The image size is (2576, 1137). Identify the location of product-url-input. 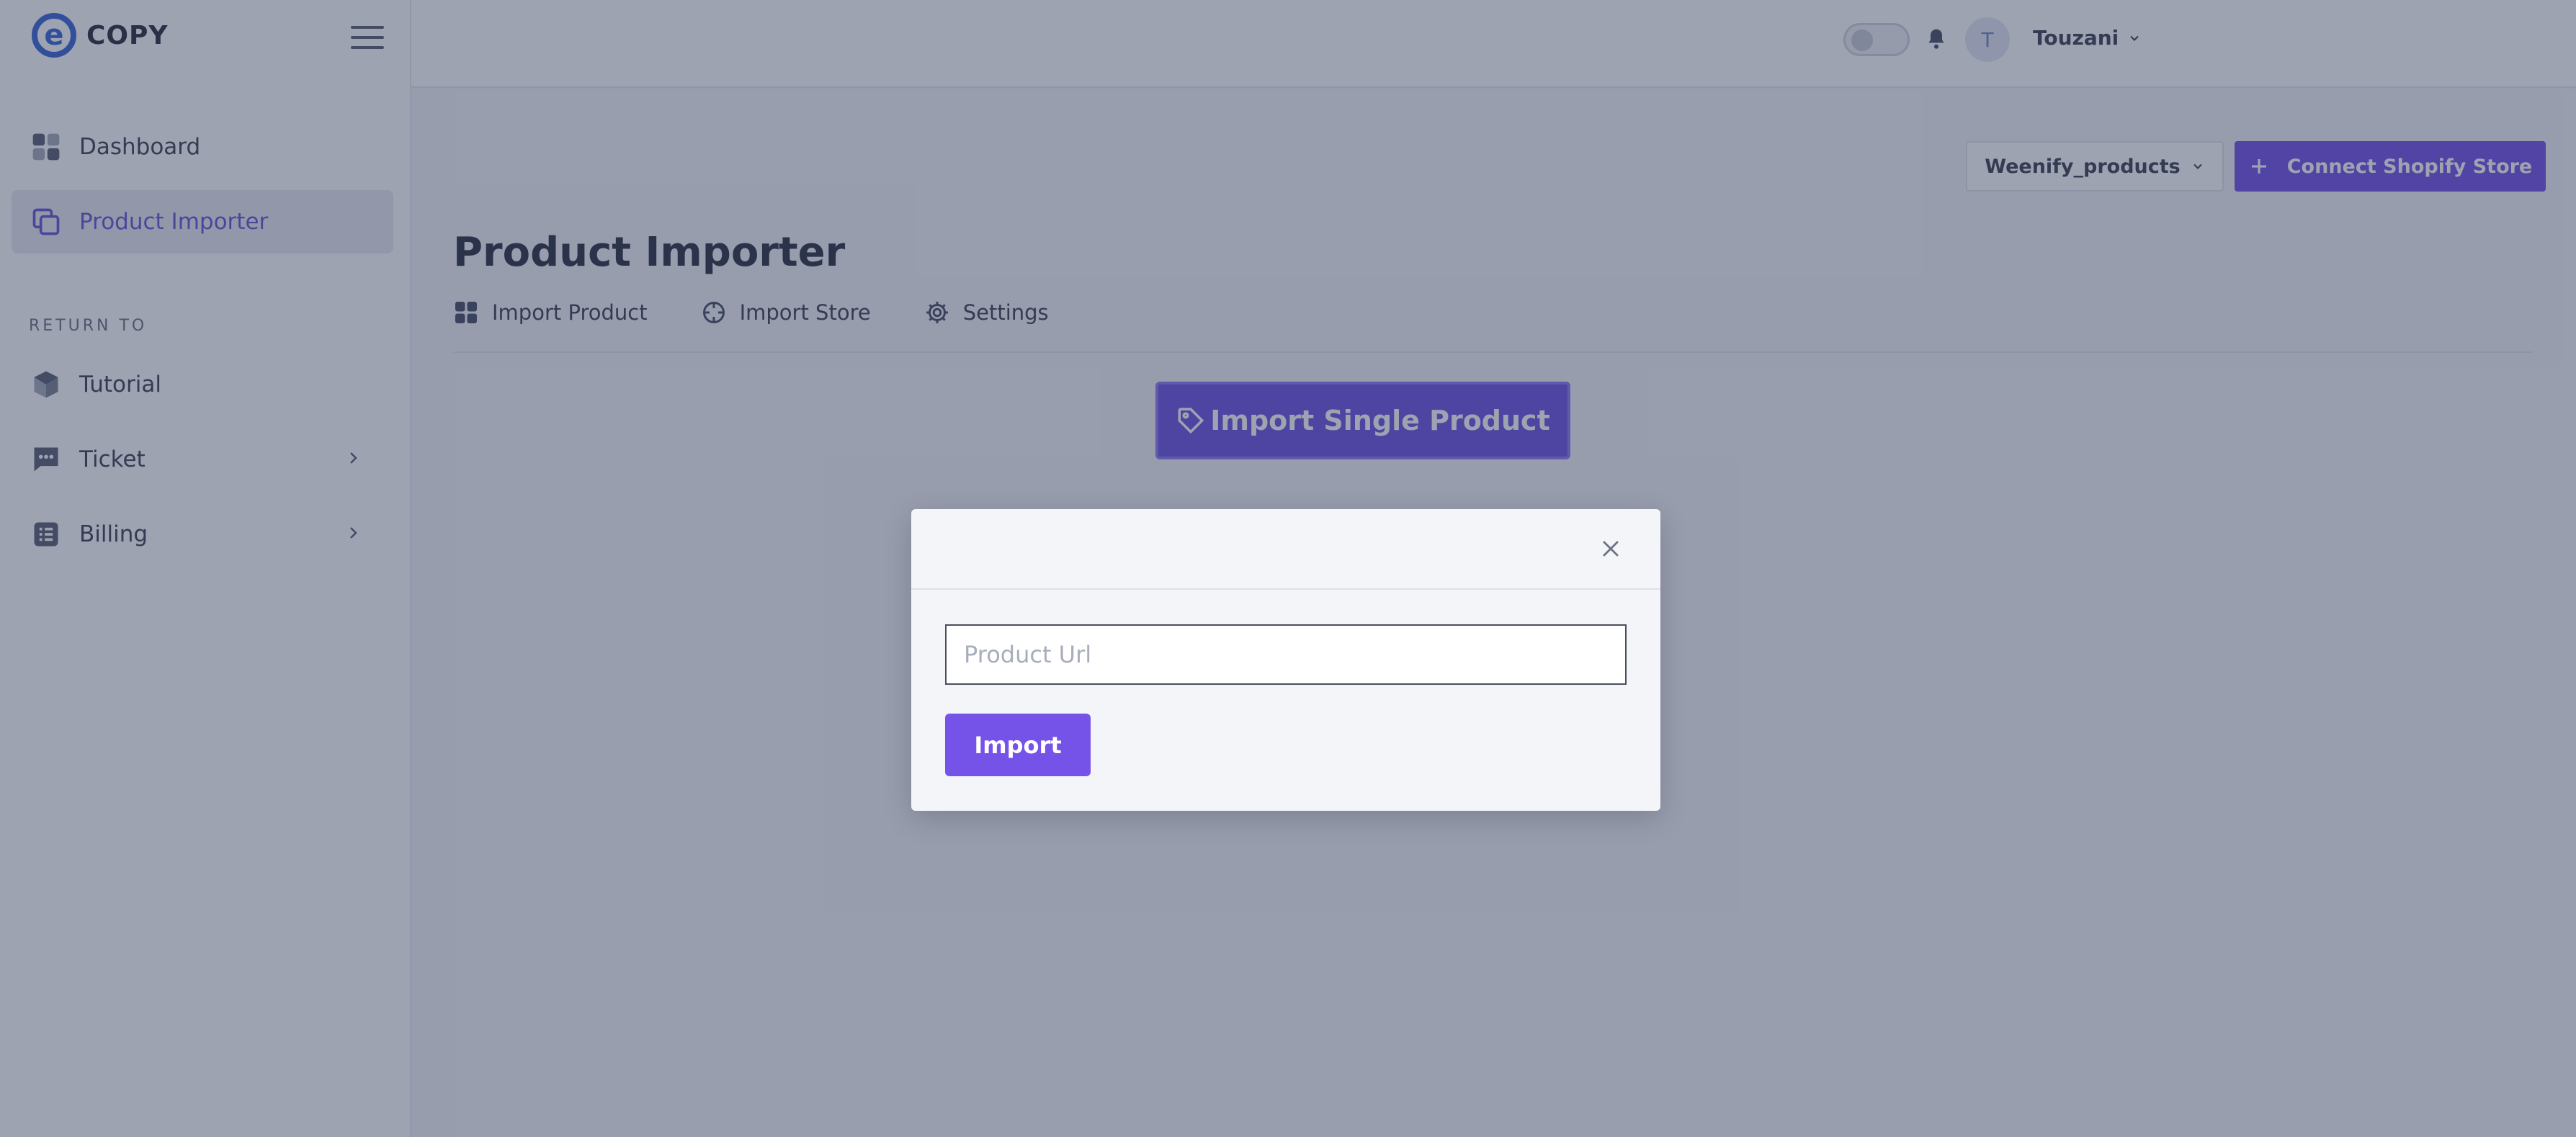
(1286, 654).